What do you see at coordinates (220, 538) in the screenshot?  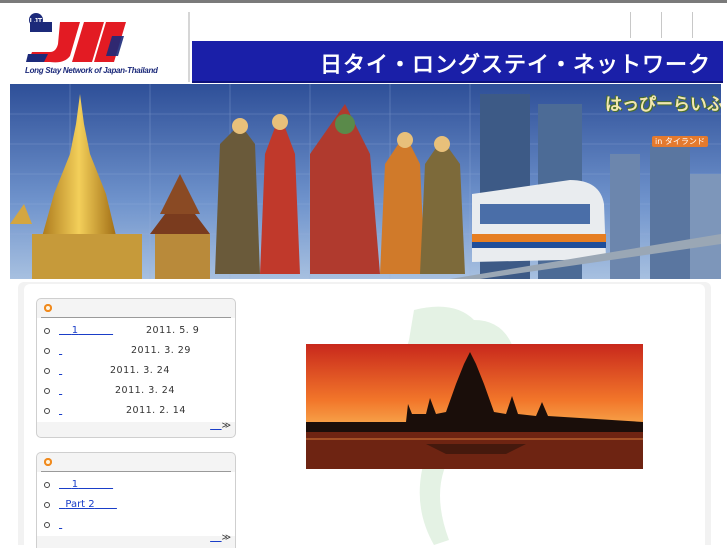 I see `info-more-link: ≫` at bounding box center [220, 538].